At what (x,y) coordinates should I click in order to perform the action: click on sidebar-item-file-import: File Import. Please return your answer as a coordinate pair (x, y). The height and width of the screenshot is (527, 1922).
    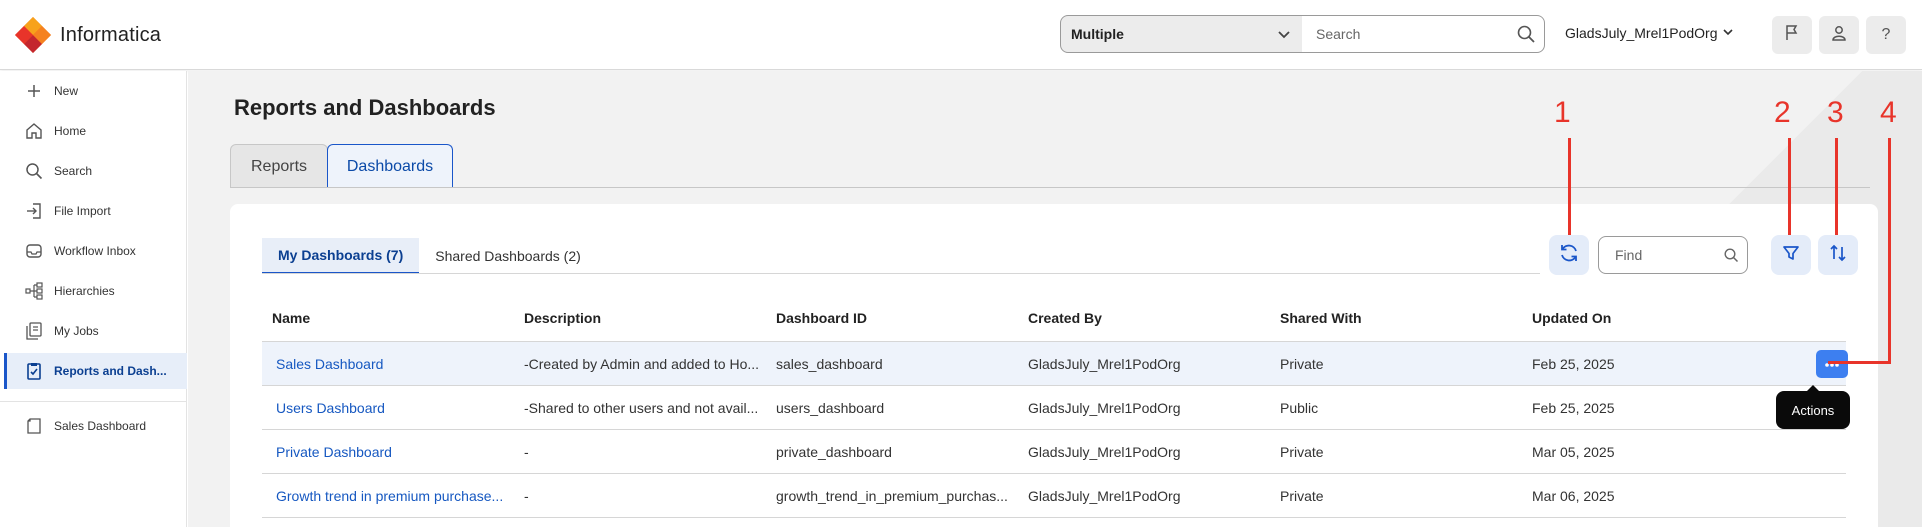
    Looking at the image, I should click on (95, 211).